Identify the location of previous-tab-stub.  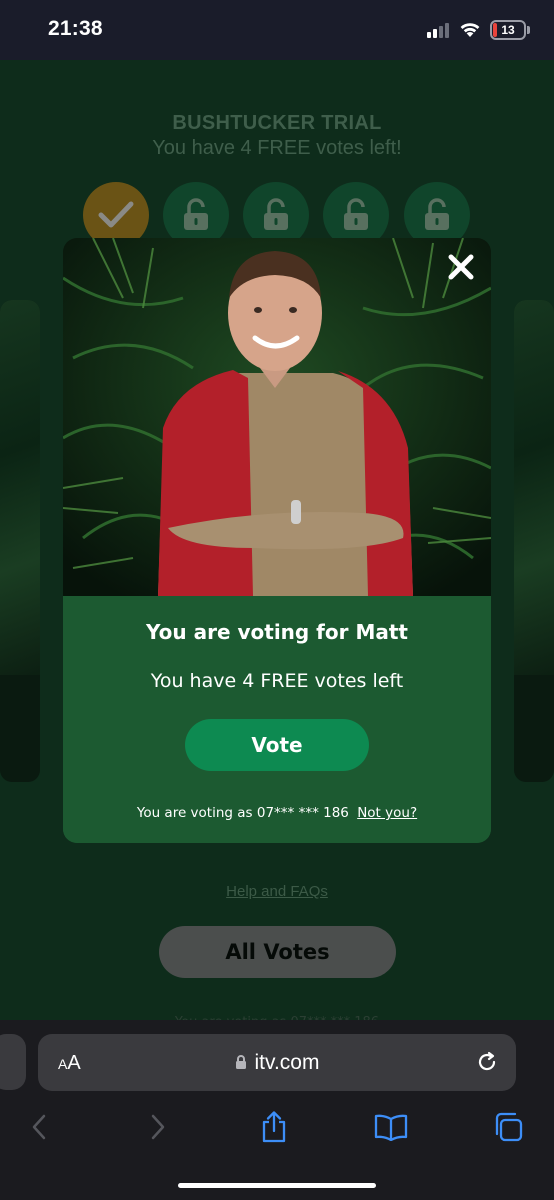
(13, 1062).